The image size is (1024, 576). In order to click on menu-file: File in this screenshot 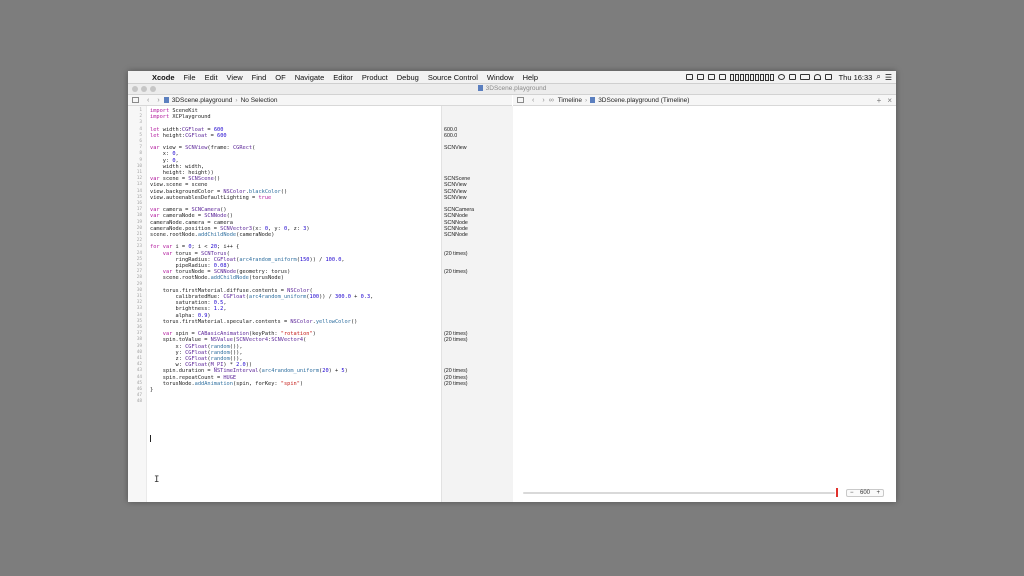, I will do `click(190, 77)`.